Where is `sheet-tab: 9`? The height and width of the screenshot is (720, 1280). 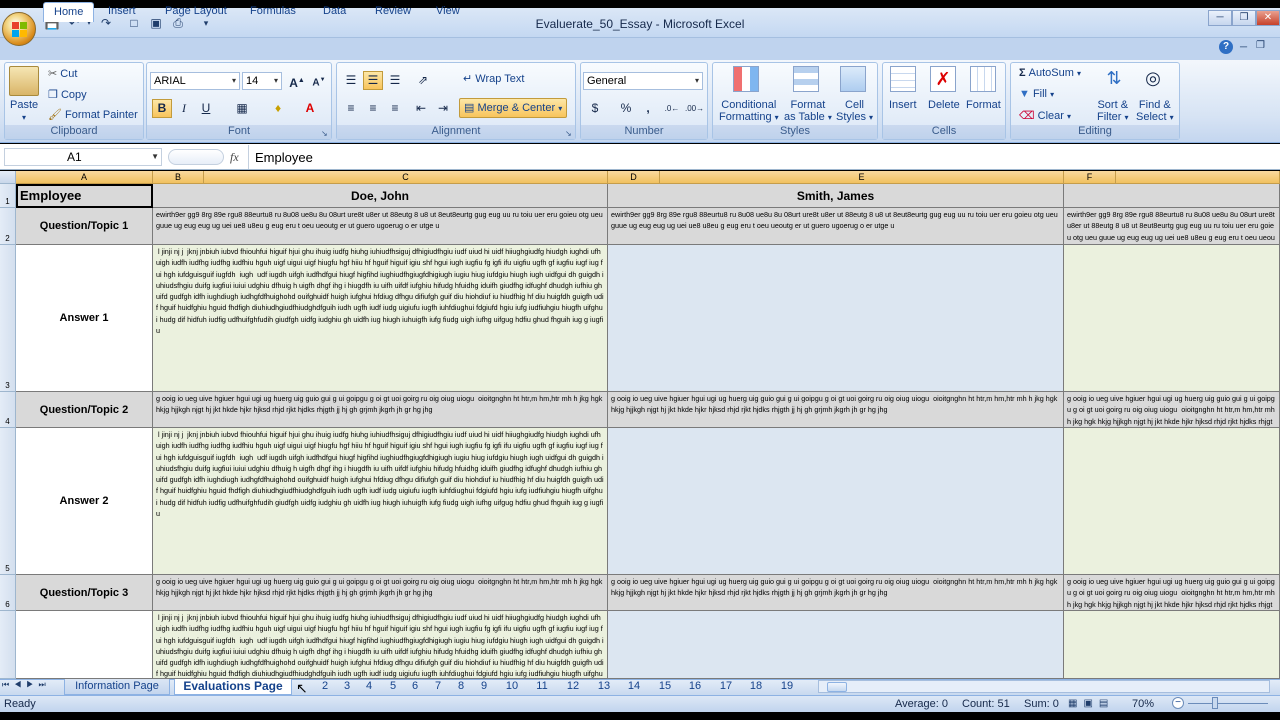
sheet-tab: 9 is located at coordinates (484, 687).